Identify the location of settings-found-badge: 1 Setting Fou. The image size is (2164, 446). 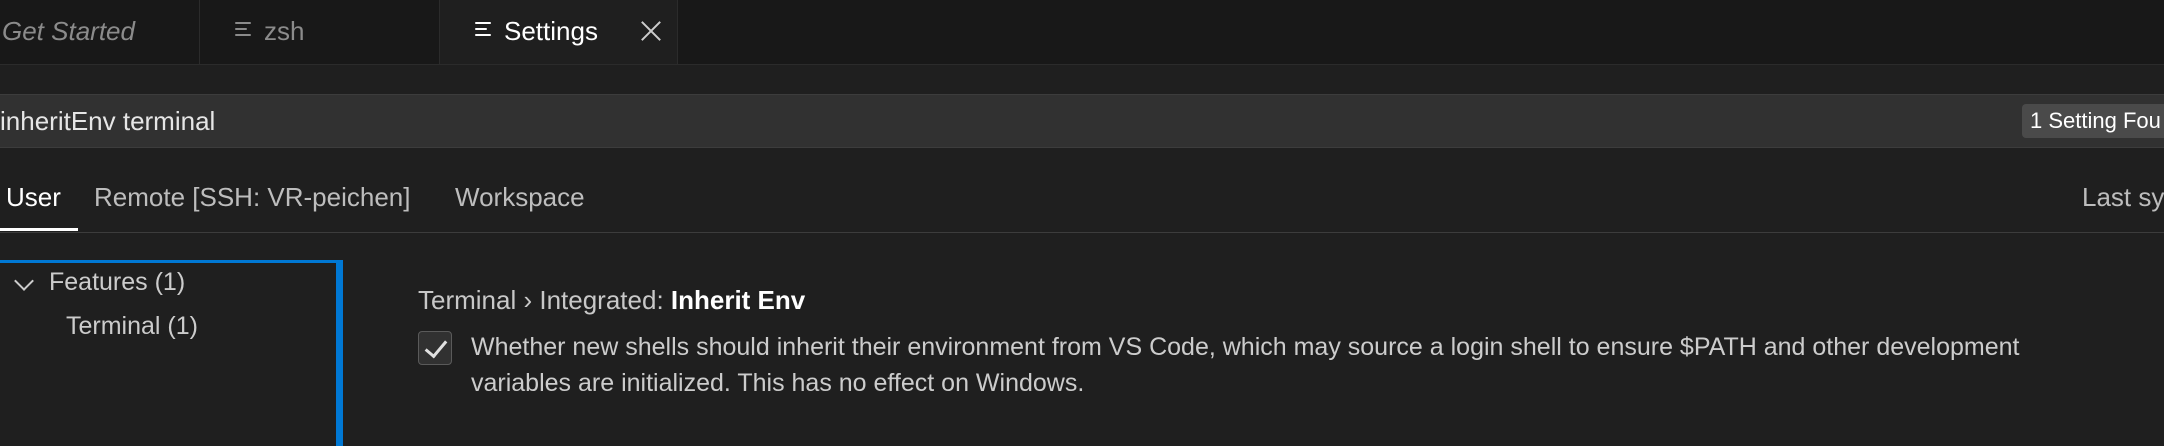
(2093, 121).